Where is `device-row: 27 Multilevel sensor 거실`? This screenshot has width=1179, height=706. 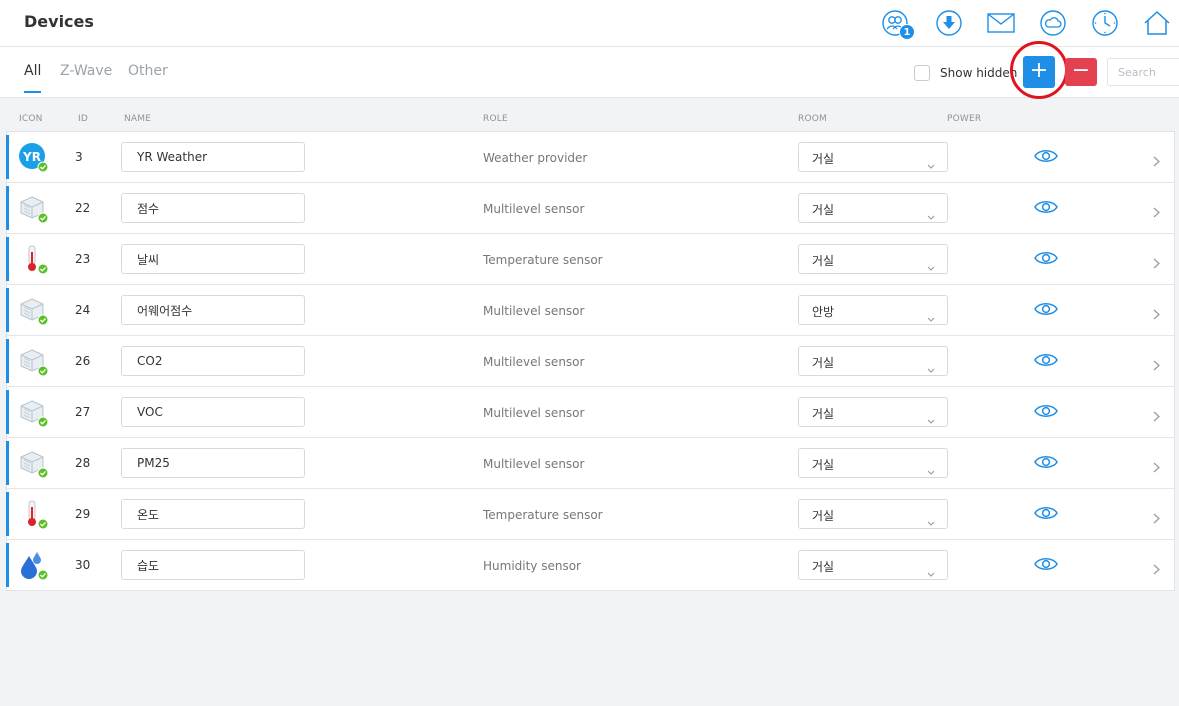
device-row: 27 Multilevel sensor 거실 is located at coordinates (590, 412).